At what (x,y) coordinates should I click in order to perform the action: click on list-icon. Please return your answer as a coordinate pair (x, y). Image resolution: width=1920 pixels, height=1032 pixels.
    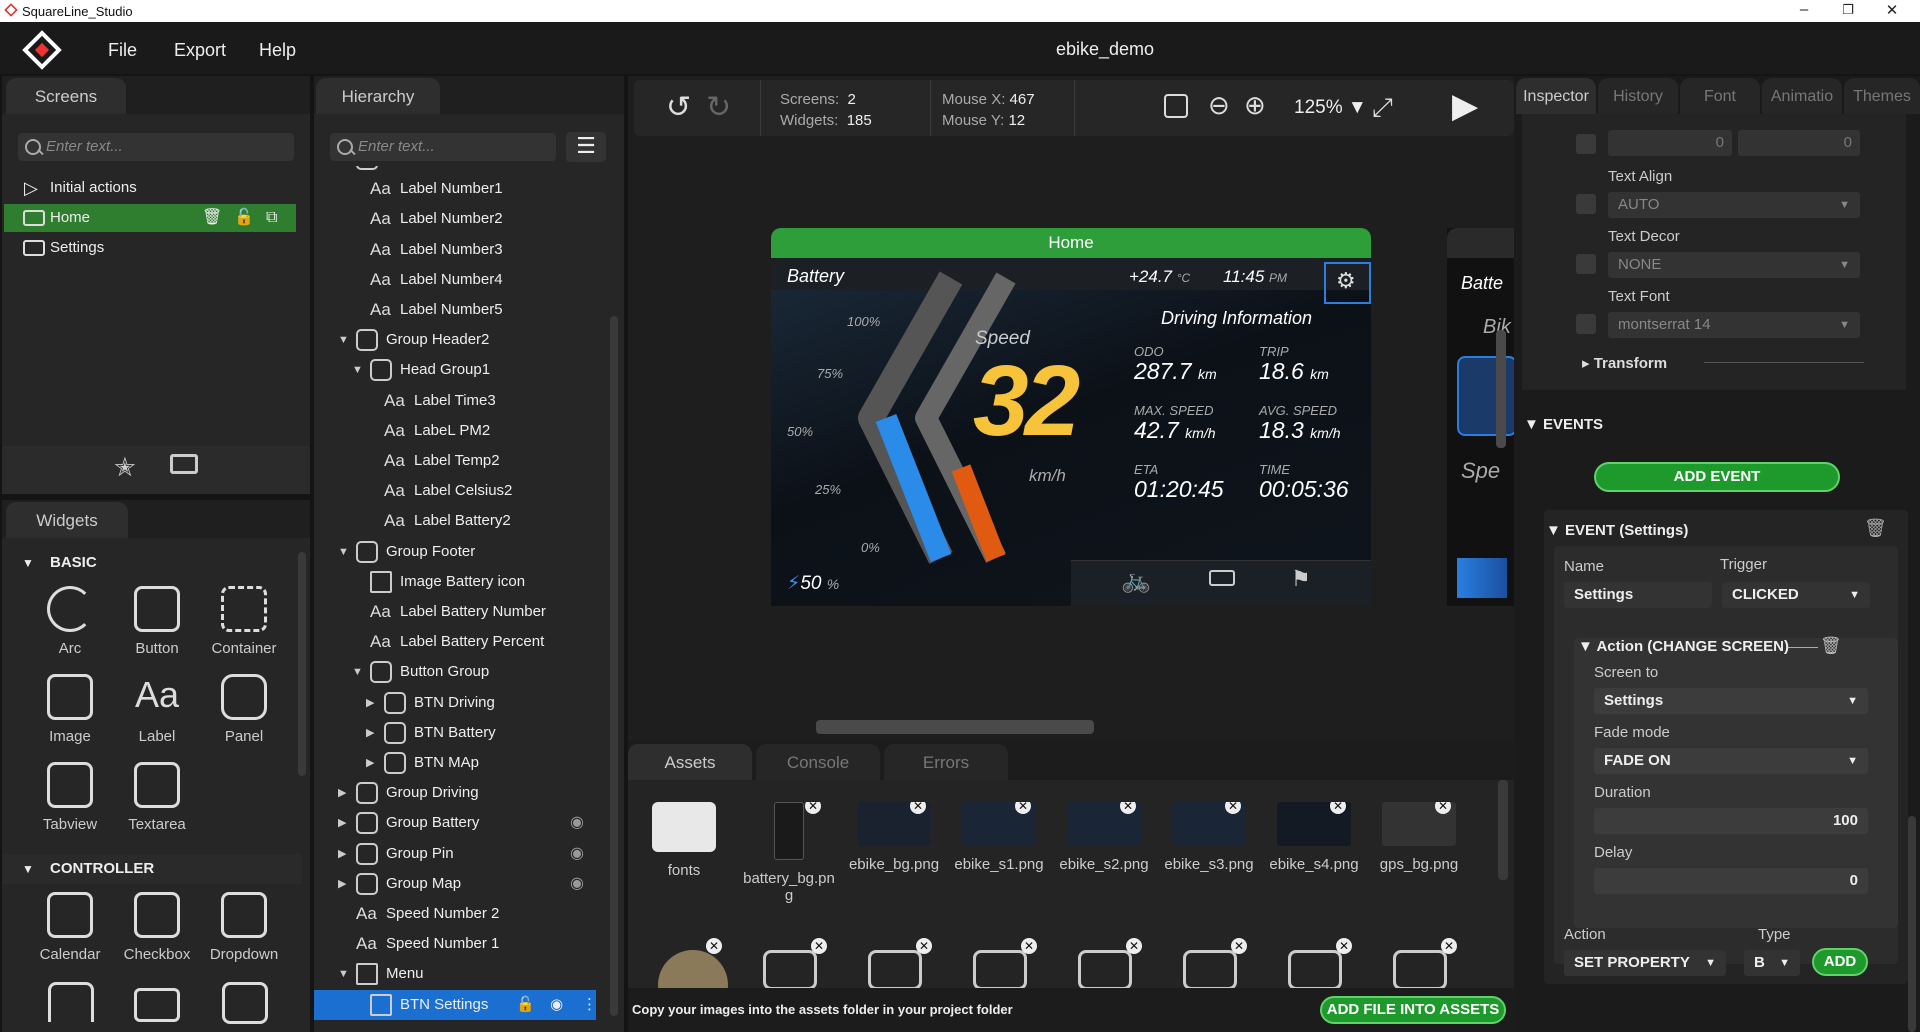
    Looking at the image, I should click on (245, 1003).